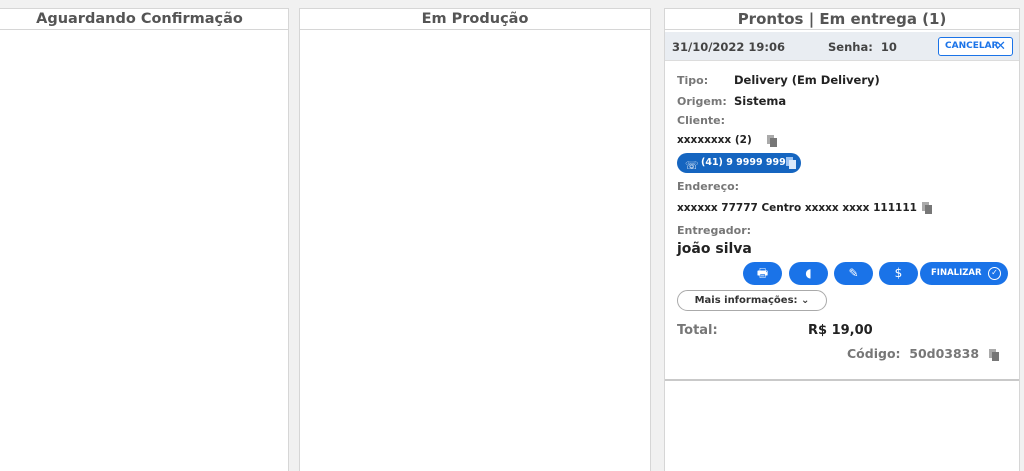 Image resolution: width=1024 pixels, height=471 pixels. Describe the element at coordinates (708, 186) in the screenshot. I see `endereco-label: Endereço:` at that location.